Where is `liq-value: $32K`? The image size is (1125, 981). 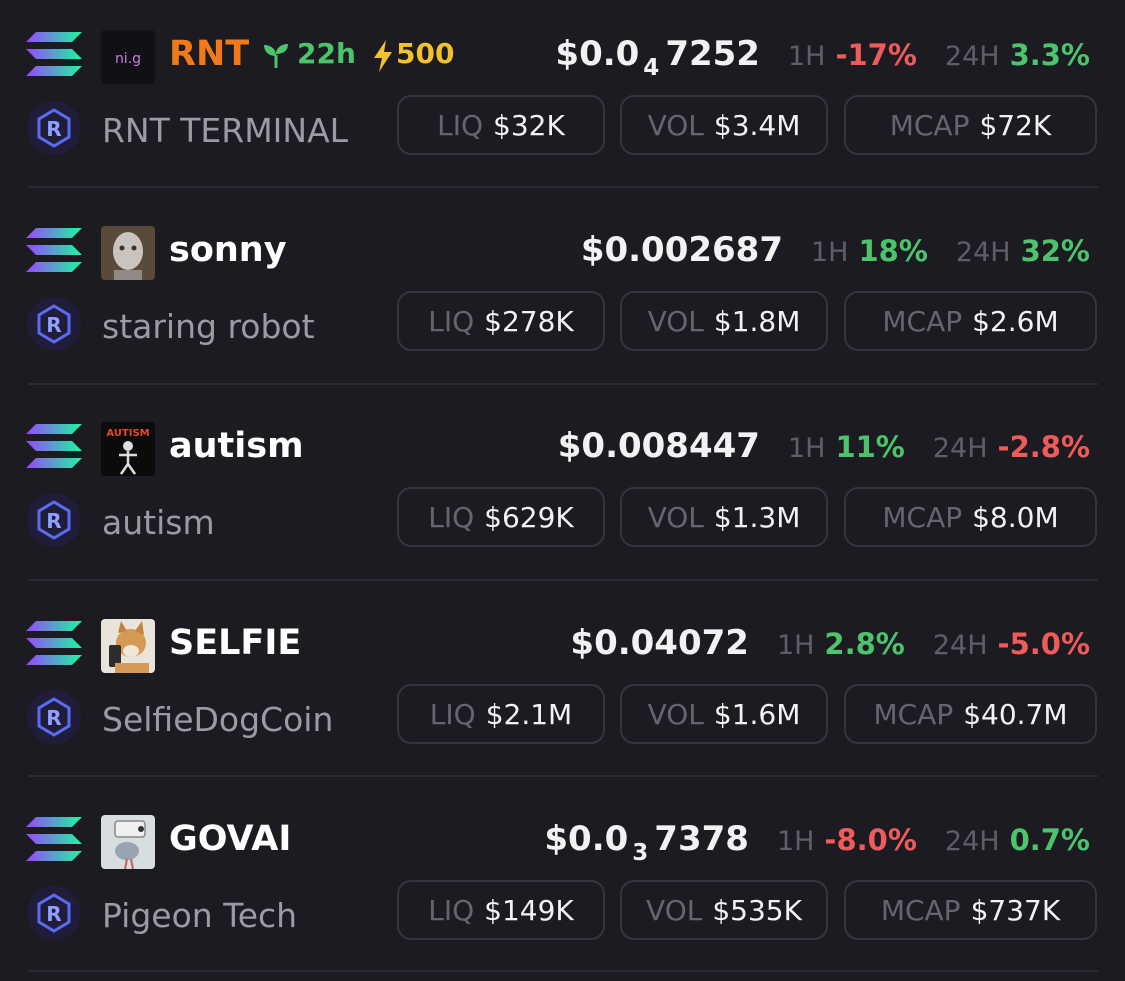 liq-value: $32K is located at coordinates (529, 125).